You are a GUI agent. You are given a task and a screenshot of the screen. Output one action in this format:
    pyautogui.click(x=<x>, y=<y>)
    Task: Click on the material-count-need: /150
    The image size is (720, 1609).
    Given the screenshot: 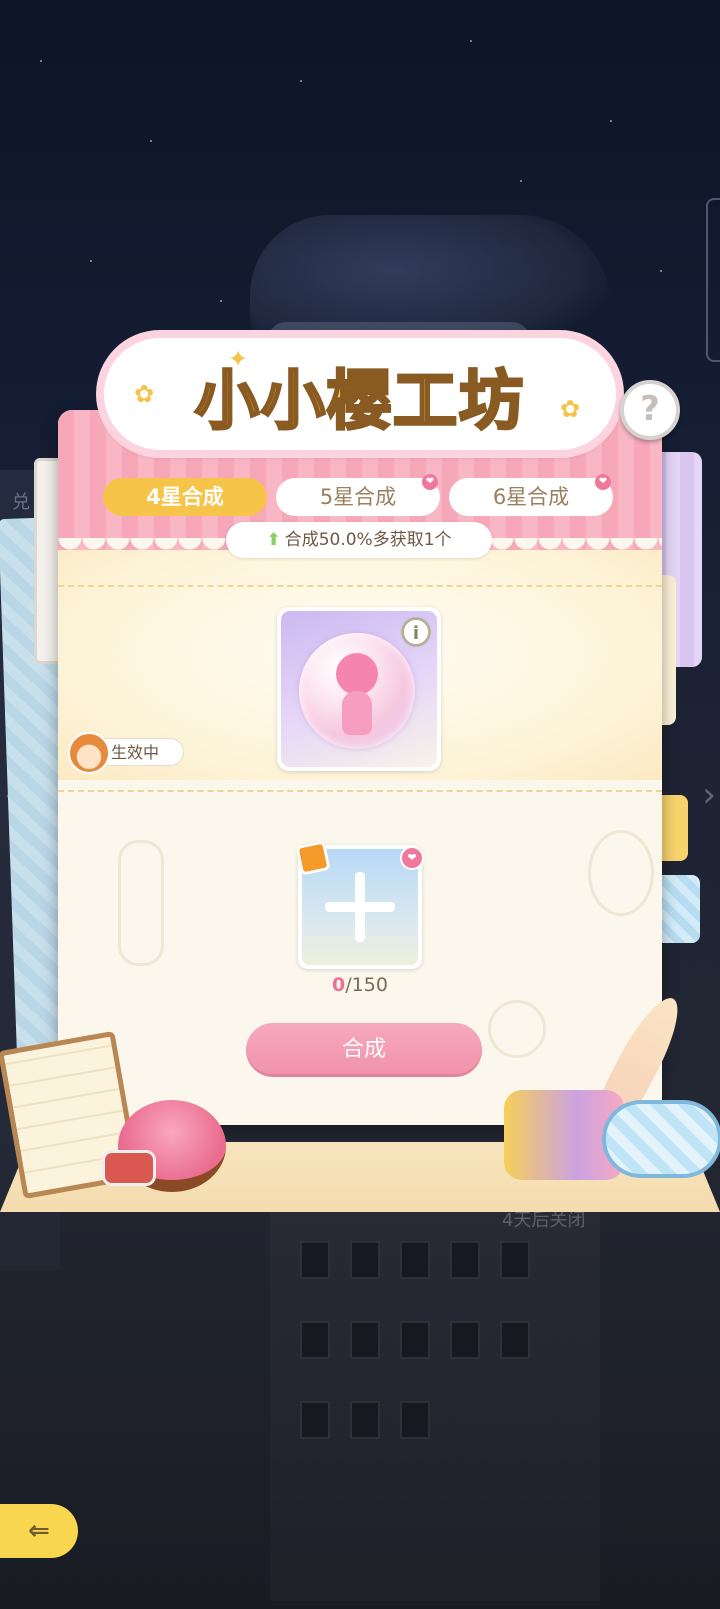 What is the action you would take?
    pyautogui.click(x=366, y=985)
    